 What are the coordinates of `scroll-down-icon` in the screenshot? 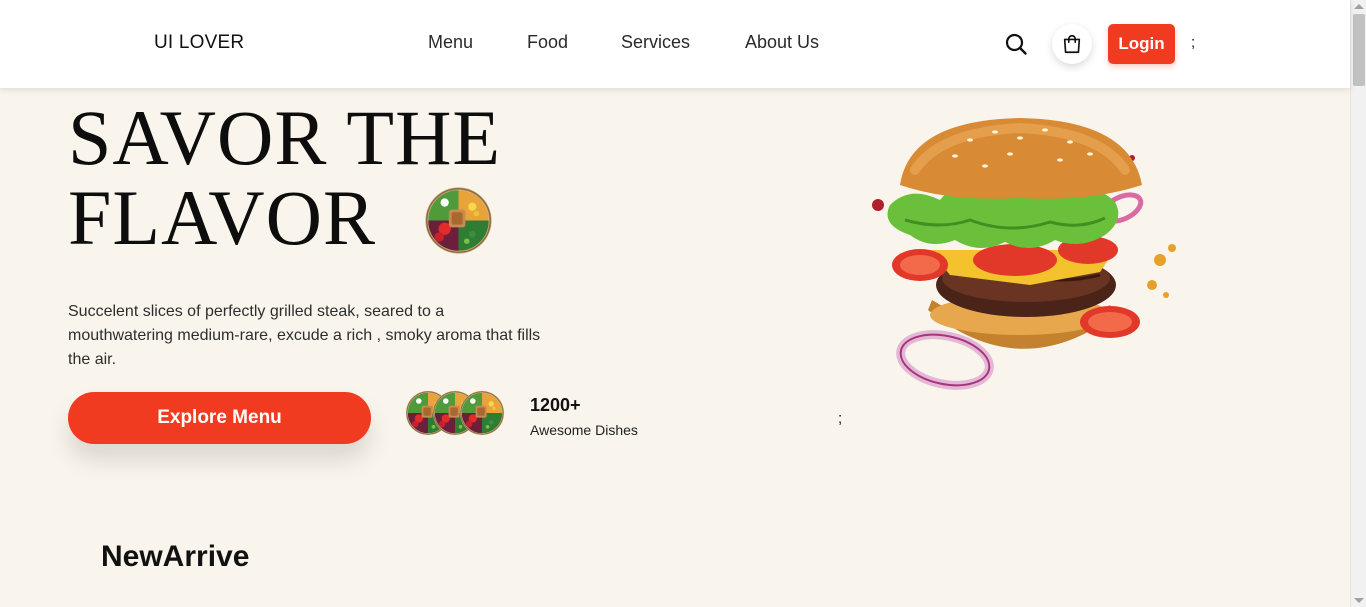 It's located at (1359, 600).